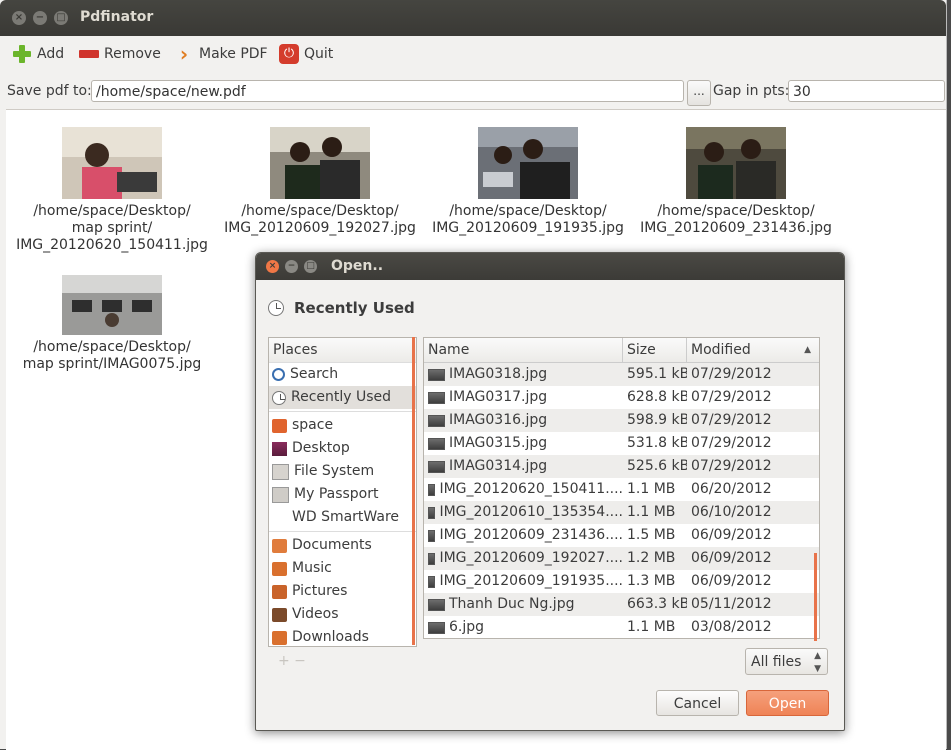 The width and height of the screenshot is (951, 750). I want to click on column-name: Name, so click(523, 350).